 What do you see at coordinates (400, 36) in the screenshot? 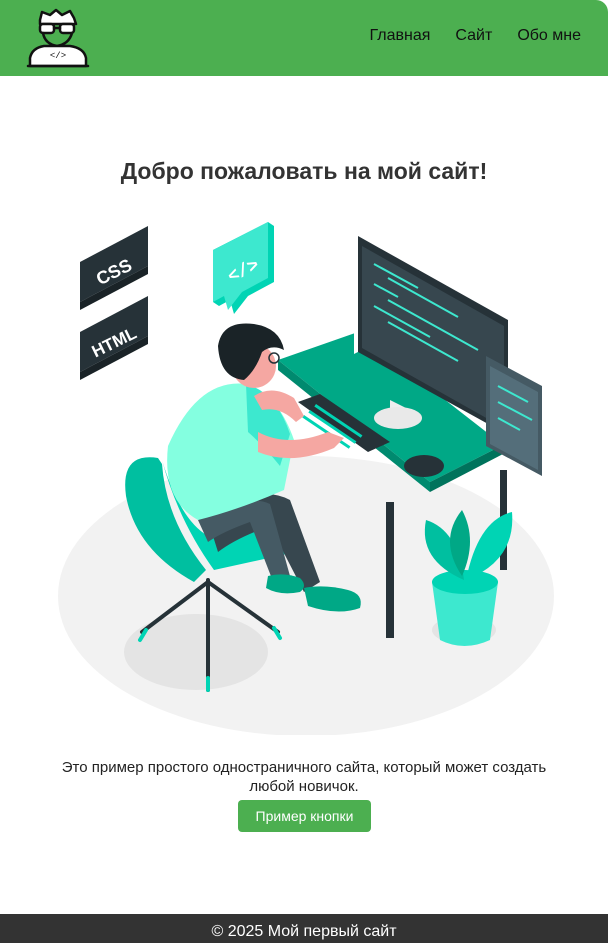
I see `nav-link-home: Главная` at bounding box center [400, 36].